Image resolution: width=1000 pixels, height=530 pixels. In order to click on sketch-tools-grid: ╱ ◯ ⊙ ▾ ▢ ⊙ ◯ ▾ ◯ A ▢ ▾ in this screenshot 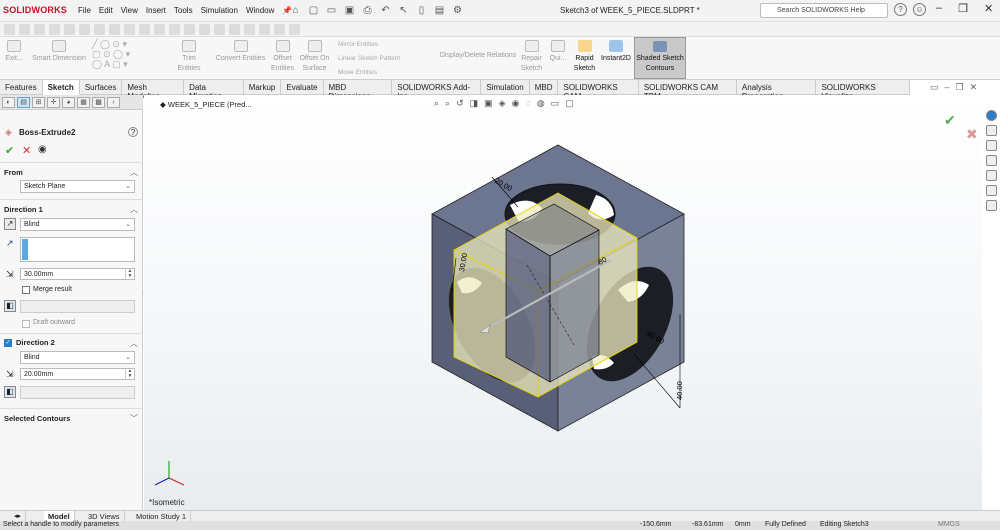, I will do `click(128, 54)`.